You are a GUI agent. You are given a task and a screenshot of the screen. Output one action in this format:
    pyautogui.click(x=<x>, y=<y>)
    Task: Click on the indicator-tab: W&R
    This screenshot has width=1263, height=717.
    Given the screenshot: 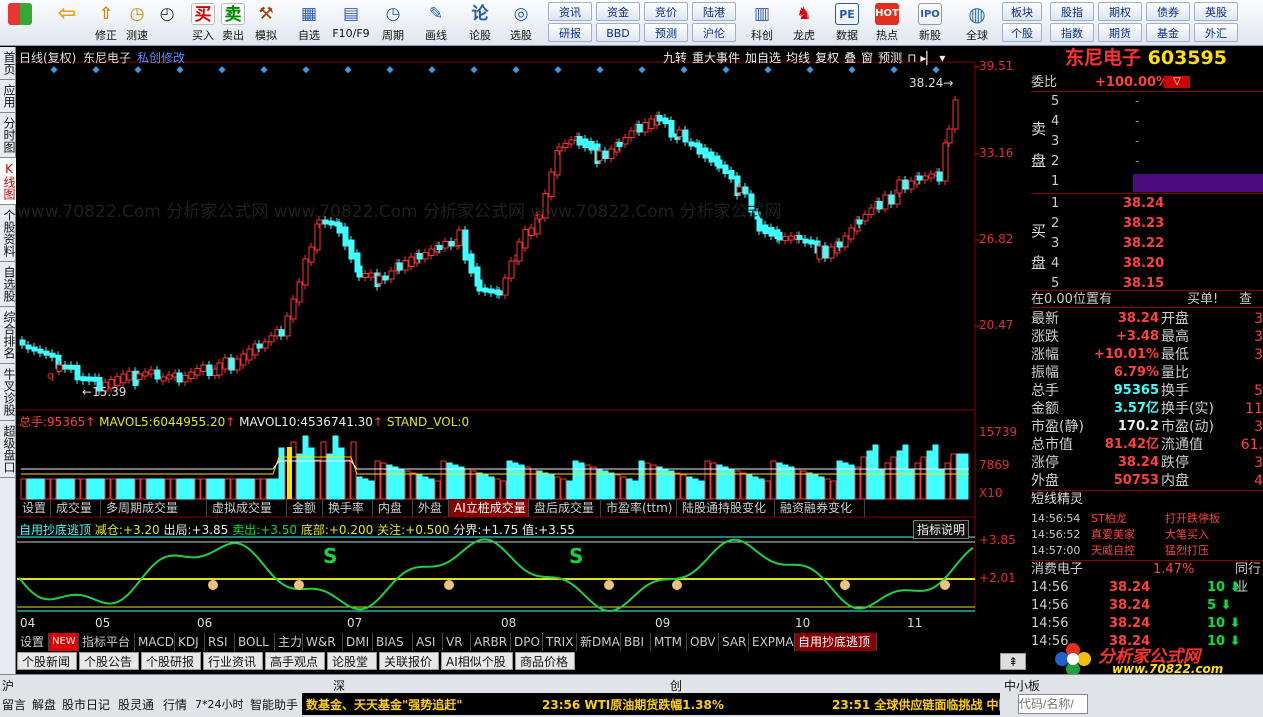 What is the action you would take?
    pyautogui.click(x=323, y=642)
    